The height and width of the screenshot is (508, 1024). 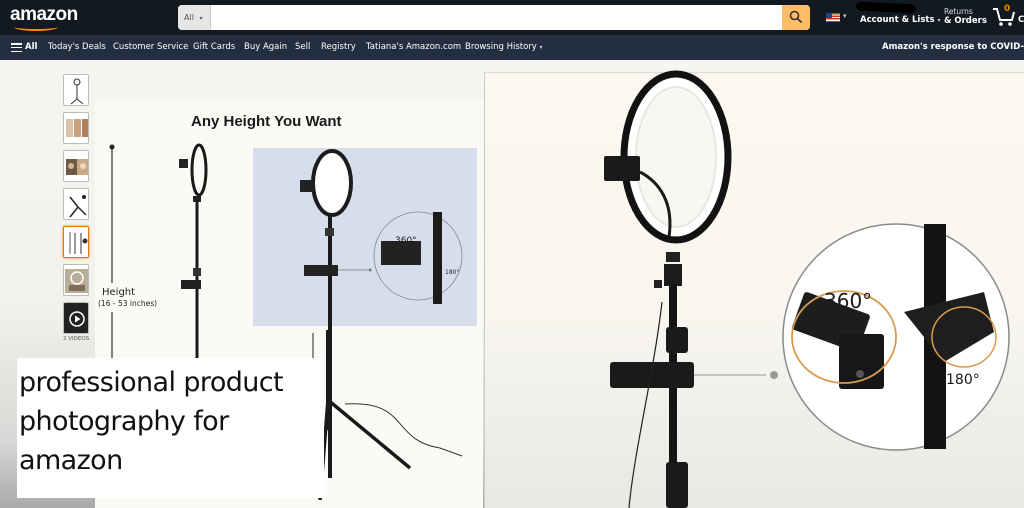 What do you see at coordinates (622, 168) in the screenshot?
I see `phone-holder-top-icon` at bounding box center [622, 168].